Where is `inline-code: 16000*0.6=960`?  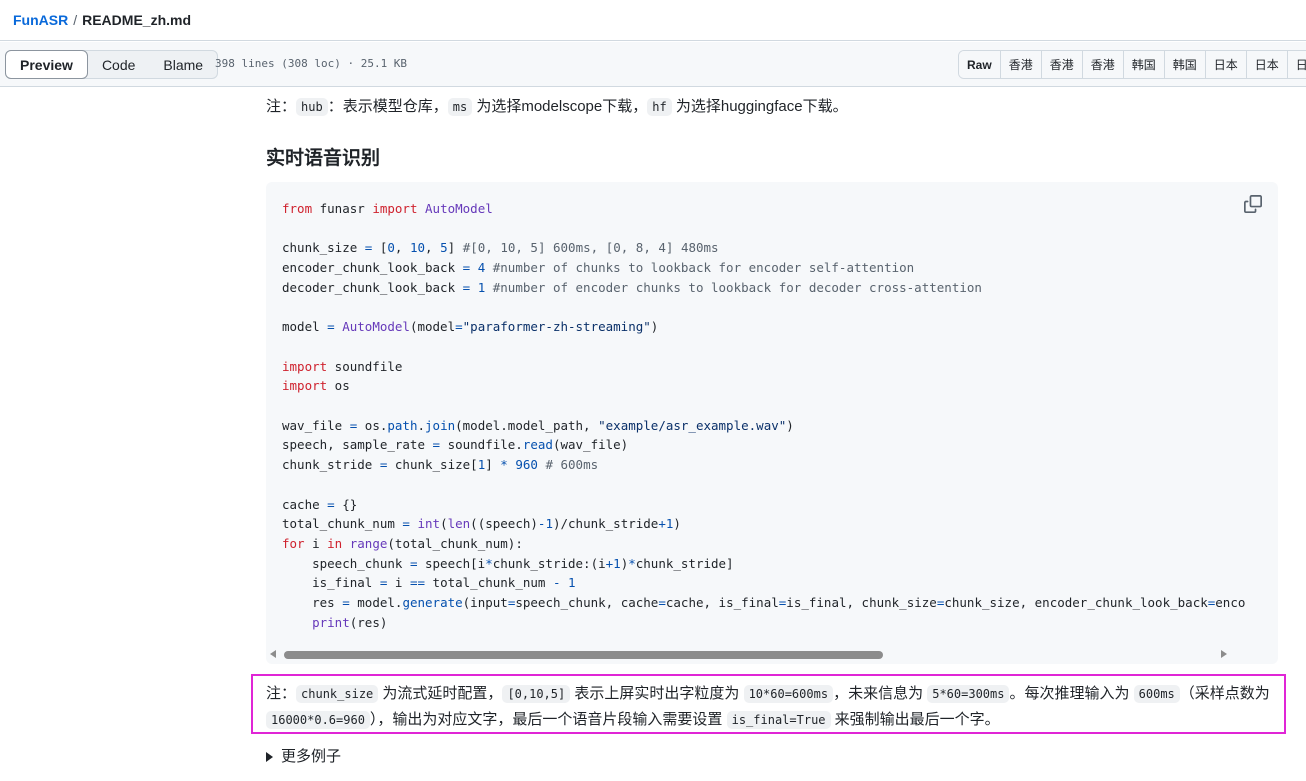 inline-code: 16000*0.6=960 is located at coordinates (318, 720).